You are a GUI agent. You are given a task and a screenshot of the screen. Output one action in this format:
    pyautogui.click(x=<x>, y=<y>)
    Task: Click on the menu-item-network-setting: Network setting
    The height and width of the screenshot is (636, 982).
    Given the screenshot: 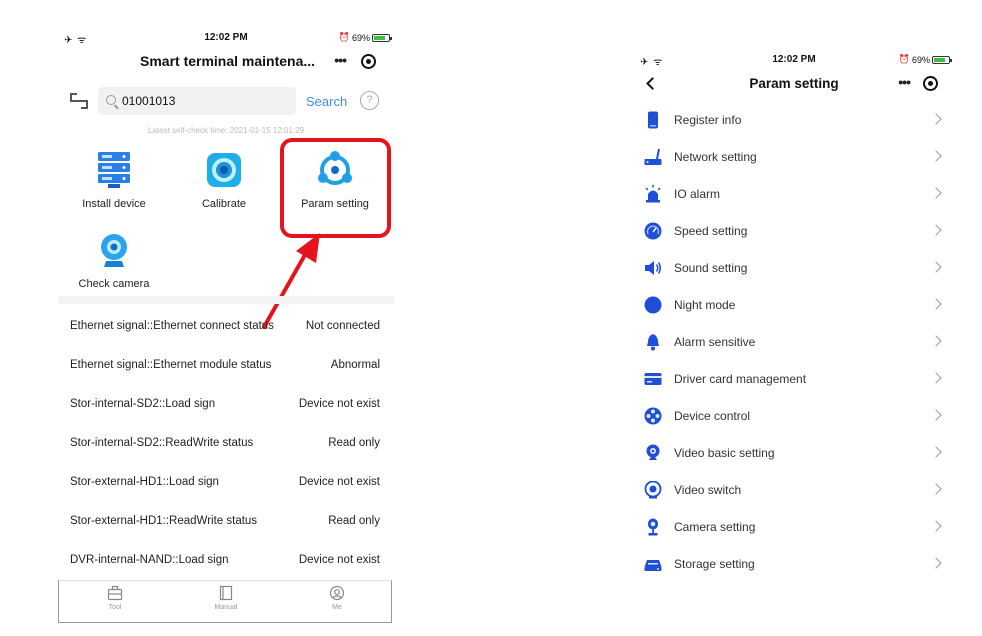 What is the action you would take?
    pyautogui.click(x=794, y=157)
    